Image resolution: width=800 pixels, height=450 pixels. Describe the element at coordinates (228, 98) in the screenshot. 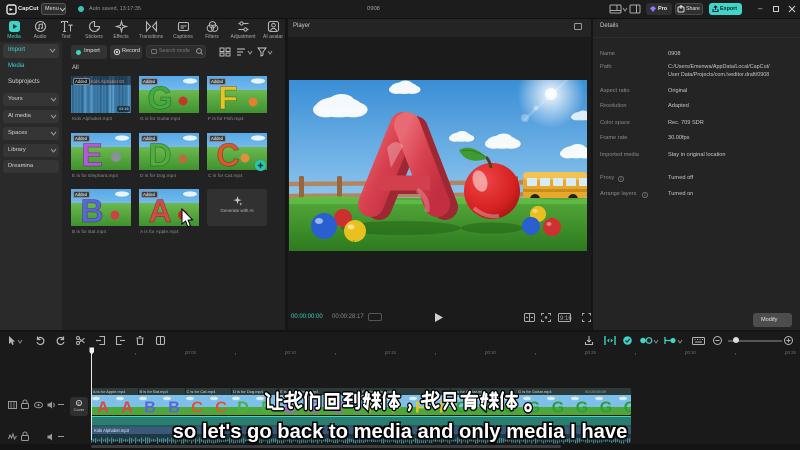

I see `svg-text: F` at that location.